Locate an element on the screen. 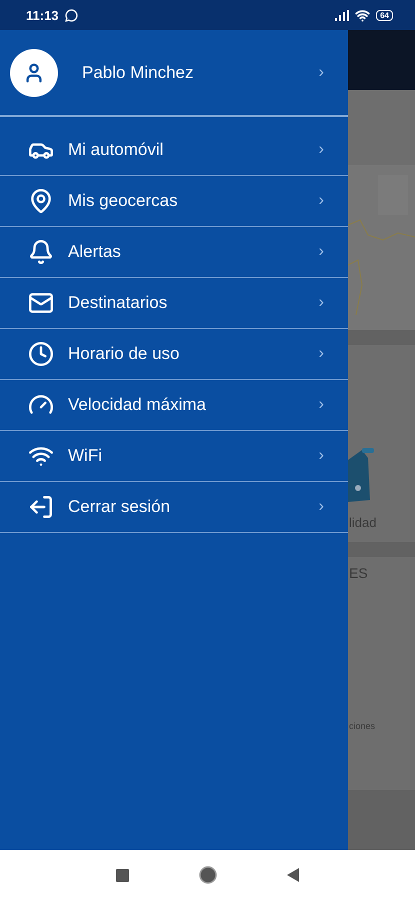 The image size is (415, 900). menu-item: Mis geocercas › is located at coordinates (174, 201).